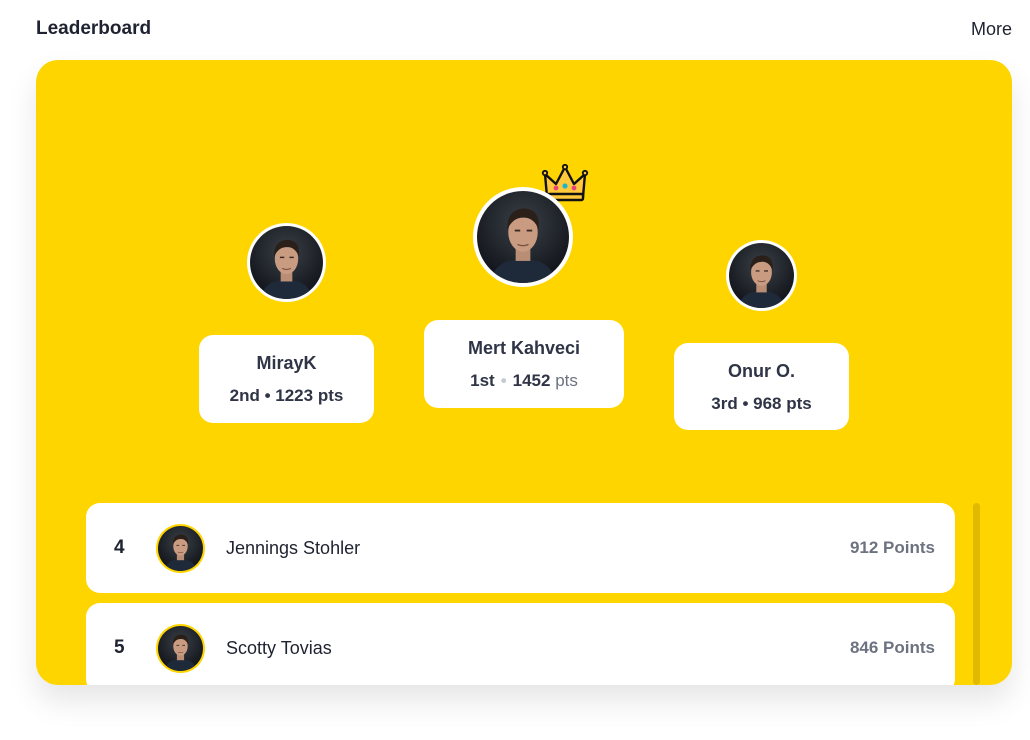 The height and width of the screenshot is (740, 1030). Describe the element at coordinates (976, 594) in the screenshot. I see `scrollbar` at that location.